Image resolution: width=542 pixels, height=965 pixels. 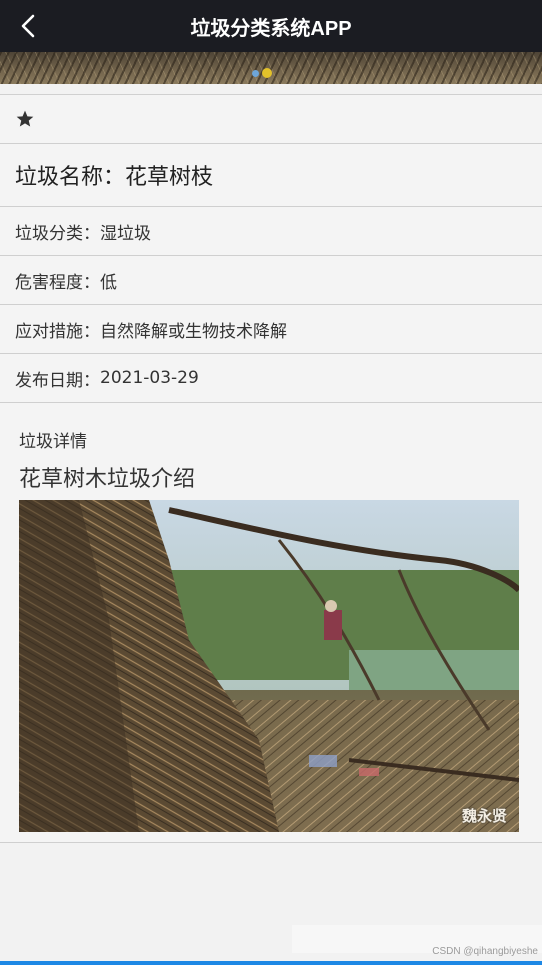 I want to click on back-button, so click(x=28, y=26).